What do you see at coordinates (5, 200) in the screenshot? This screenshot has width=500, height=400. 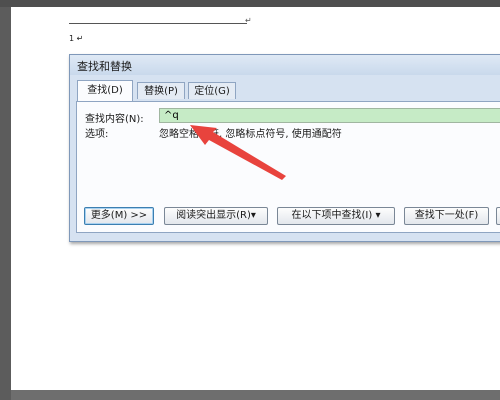 I see `window-edge` at bounding box center [5, 200].